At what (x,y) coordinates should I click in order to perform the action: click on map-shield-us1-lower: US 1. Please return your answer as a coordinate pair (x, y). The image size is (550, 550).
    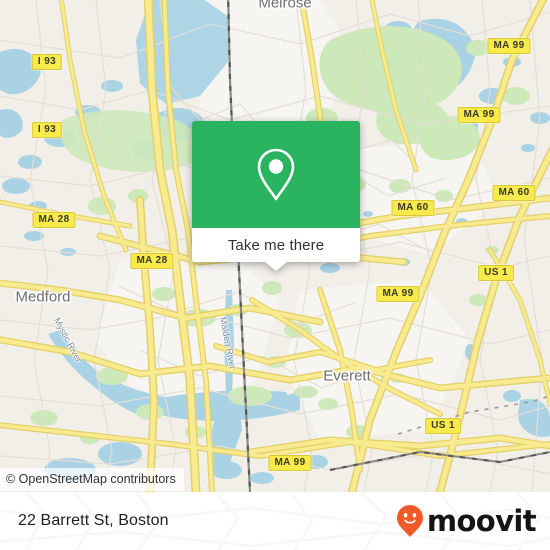
    Looking at the image, I should click on (443, 426).